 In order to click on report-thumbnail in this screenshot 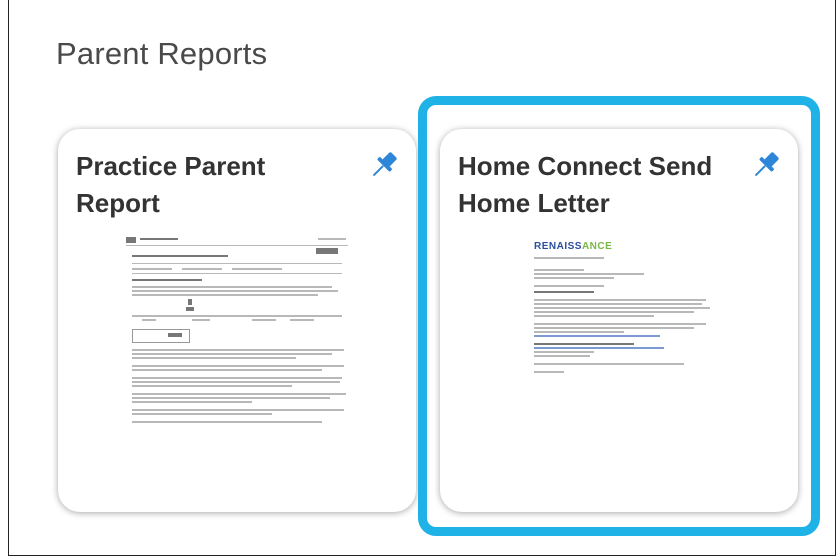, I will do `click(236, 333)`.